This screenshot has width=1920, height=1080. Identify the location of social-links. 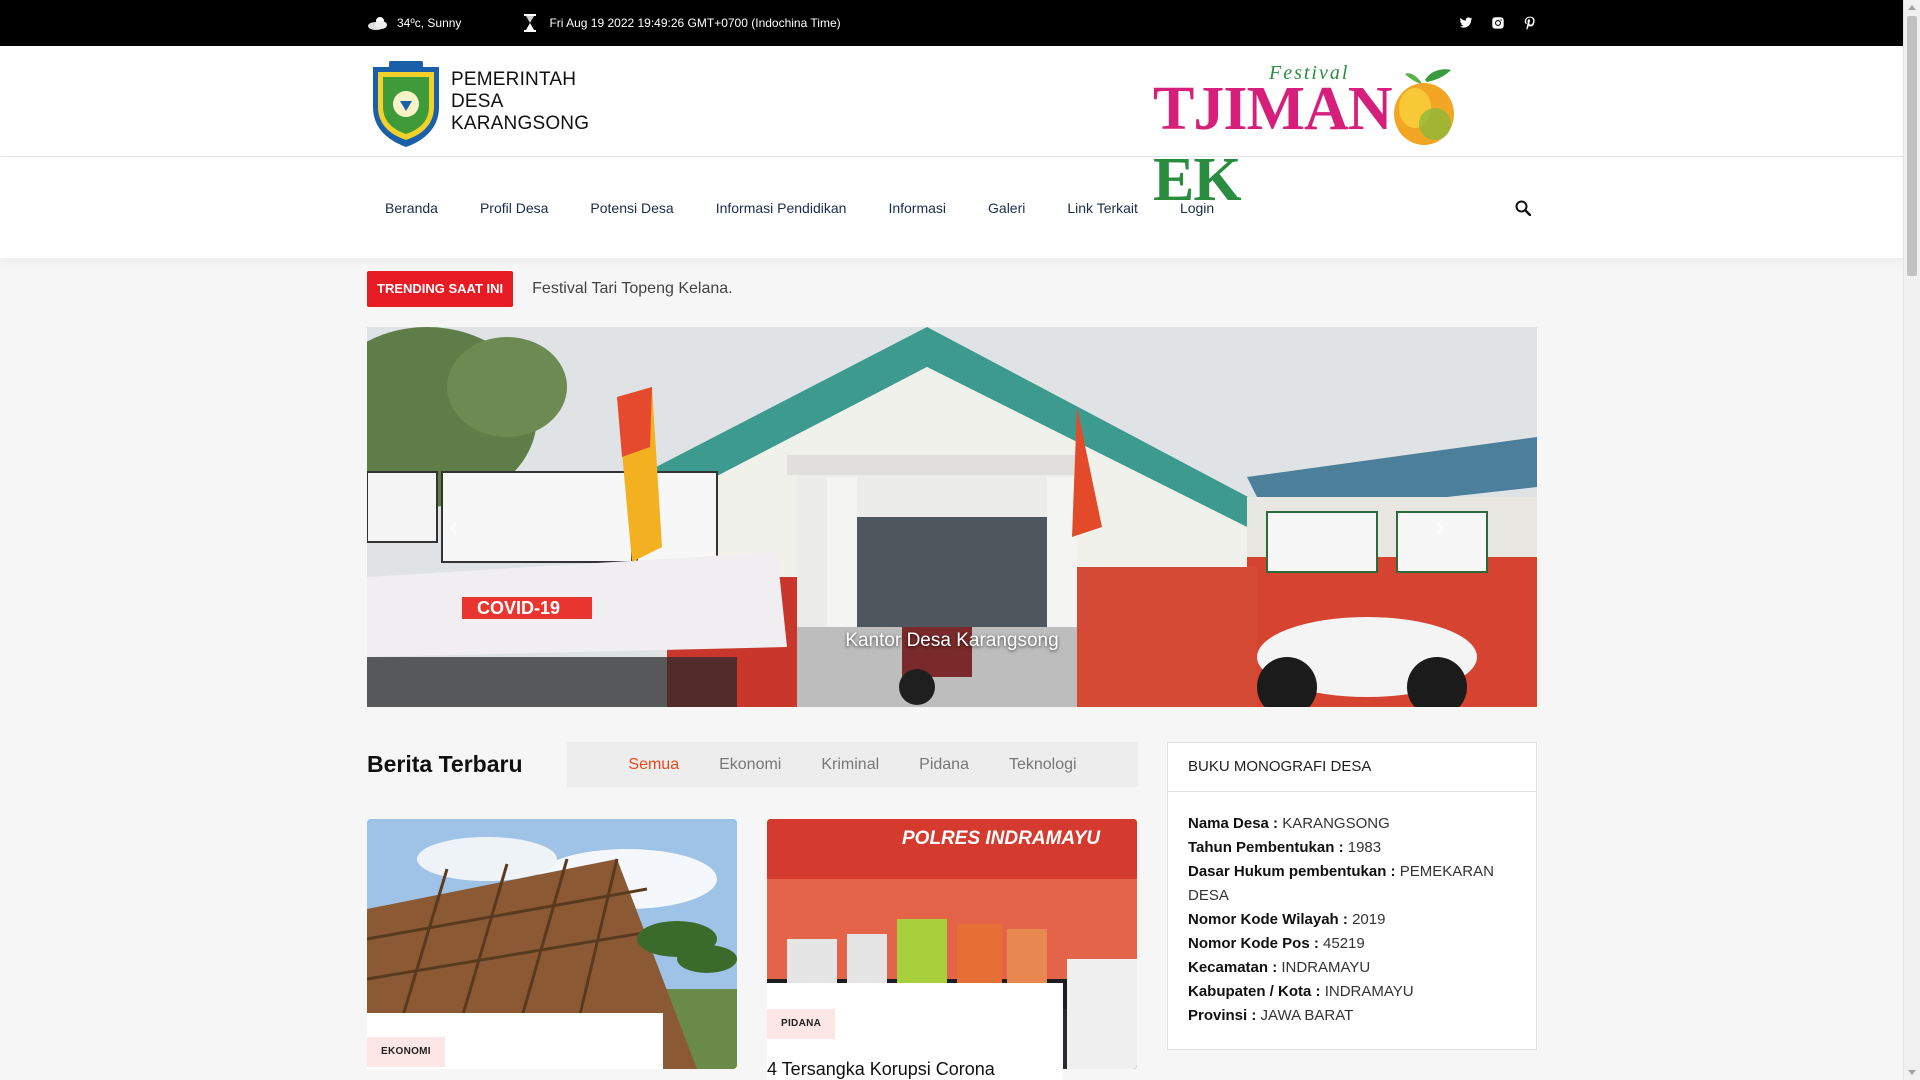
(1498, 23).